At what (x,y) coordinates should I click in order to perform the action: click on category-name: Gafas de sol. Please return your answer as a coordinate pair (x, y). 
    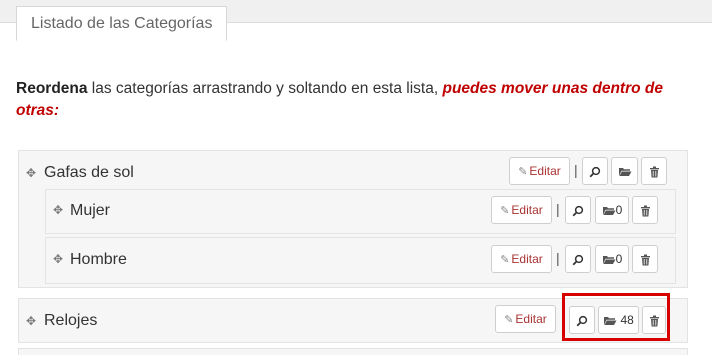
    Looking at the image, I should click on (89, 172).